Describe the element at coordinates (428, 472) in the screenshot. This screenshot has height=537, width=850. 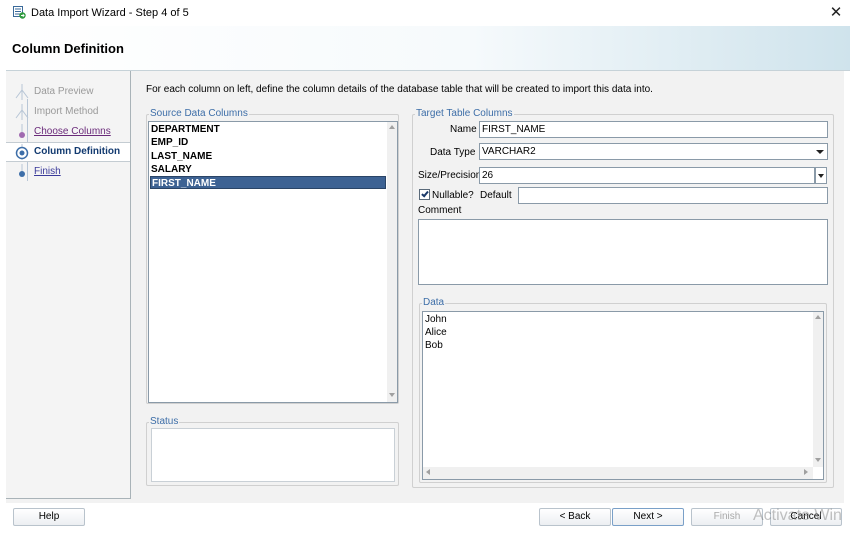
I see `scroll-left-arrow-icon` at that location.